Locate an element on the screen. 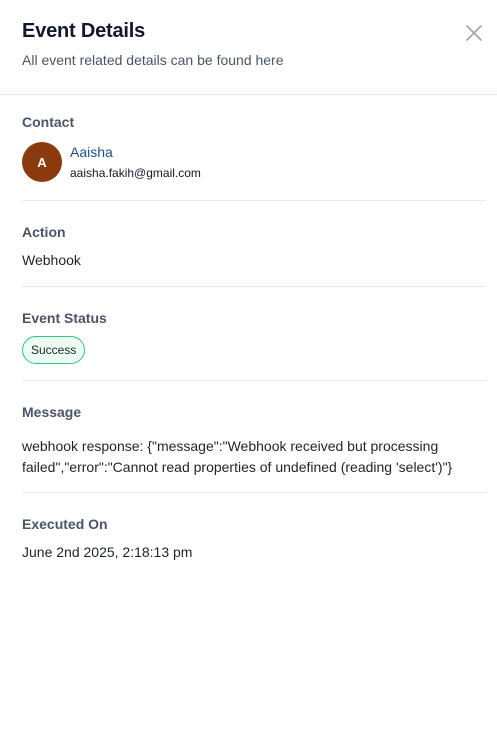 The image size is (497, 747). contact-info: Aaisha aaisha.fakih@gmail.com is located at coordinates (135, 162).